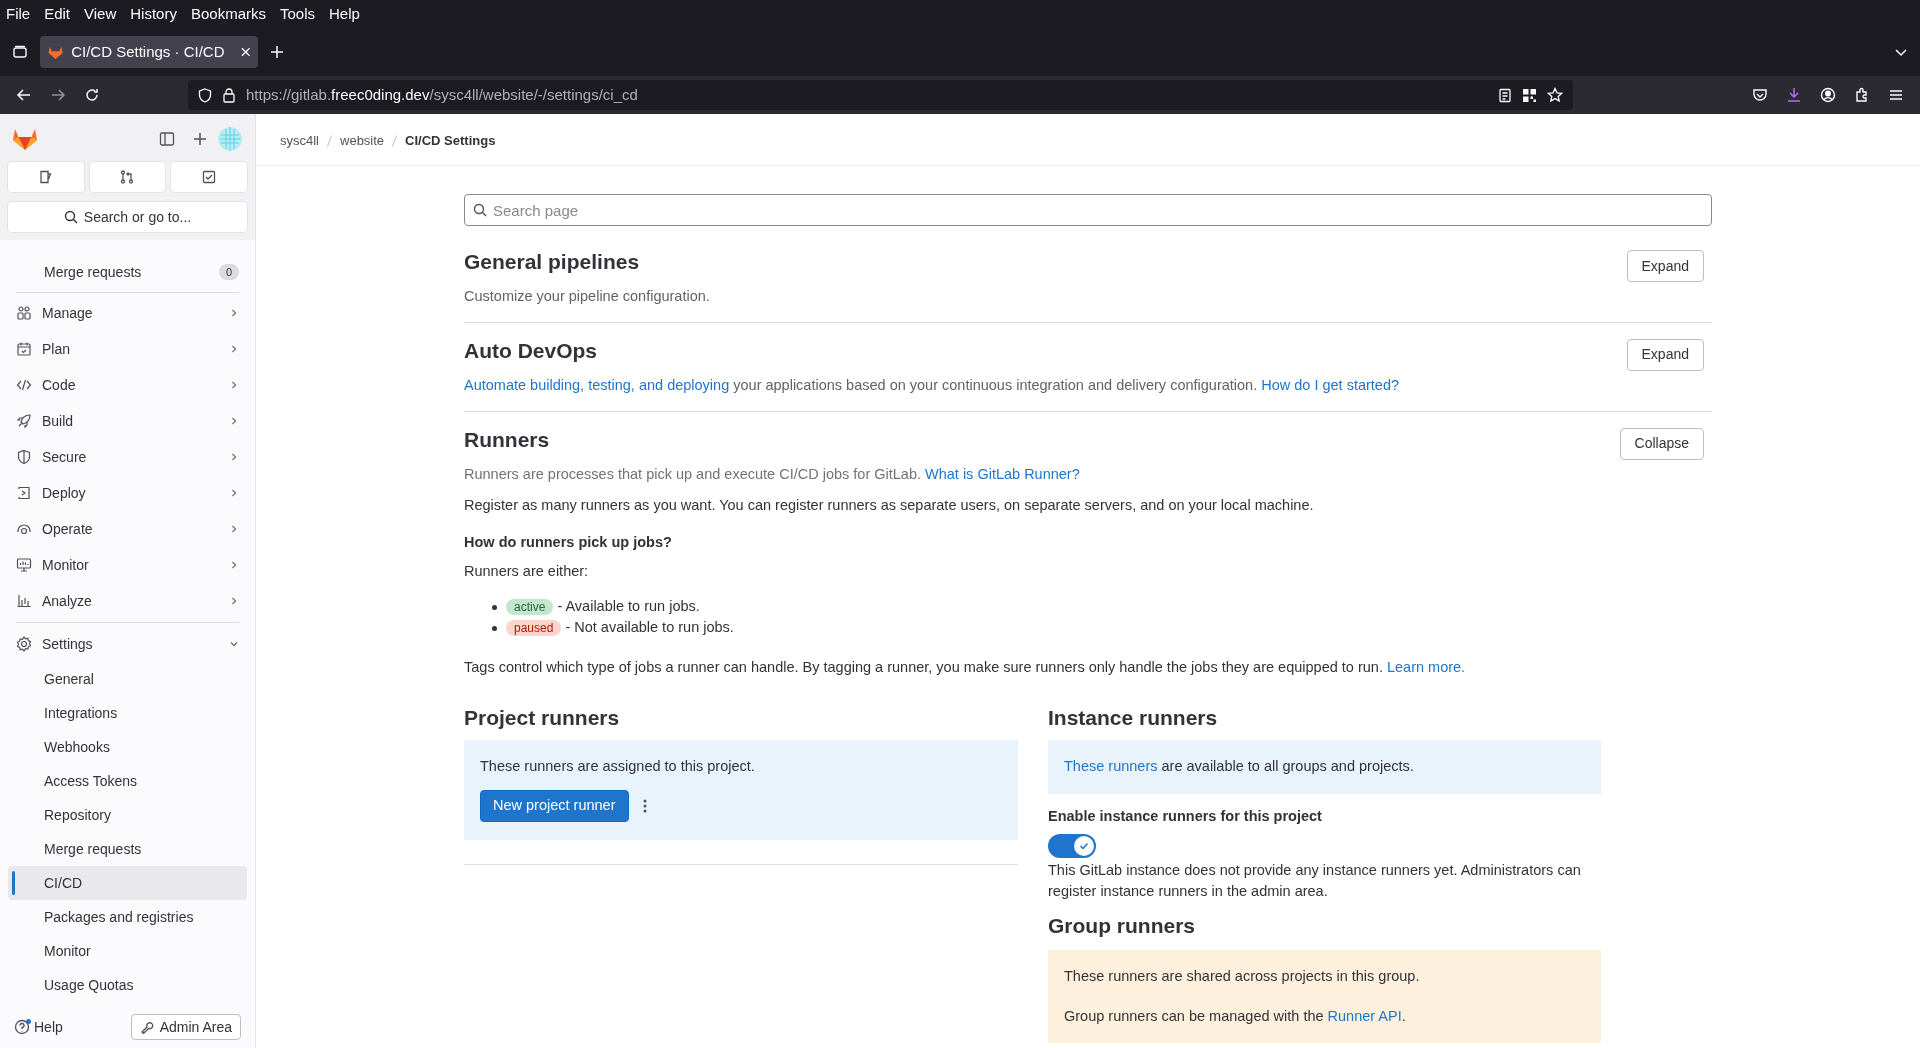 The width and height of the screenshot is (1920, 1048). I want to click on deploy-icon, so click(24, 493).